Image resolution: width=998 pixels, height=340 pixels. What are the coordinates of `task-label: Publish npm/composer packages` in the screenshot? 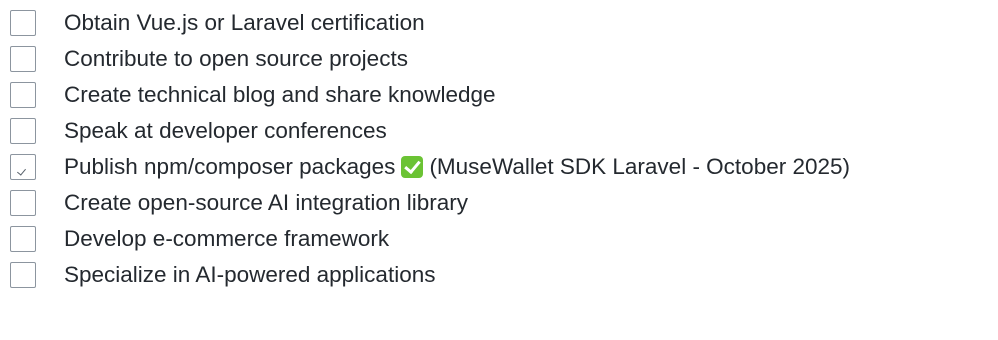 It's located at (230, 166).